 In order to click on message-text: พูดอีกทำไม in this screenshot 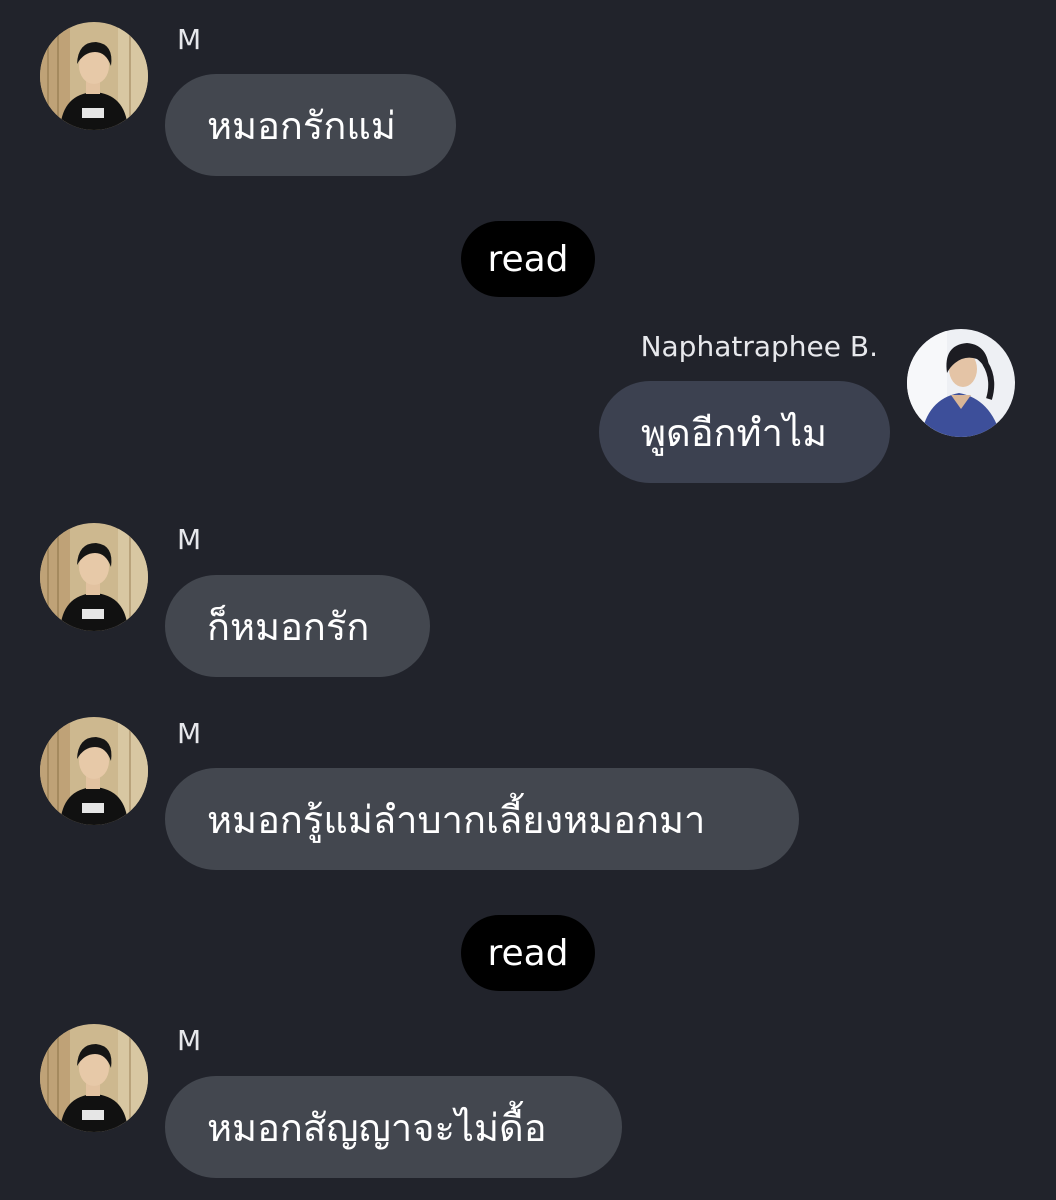, I will do `click(734, 432)`.